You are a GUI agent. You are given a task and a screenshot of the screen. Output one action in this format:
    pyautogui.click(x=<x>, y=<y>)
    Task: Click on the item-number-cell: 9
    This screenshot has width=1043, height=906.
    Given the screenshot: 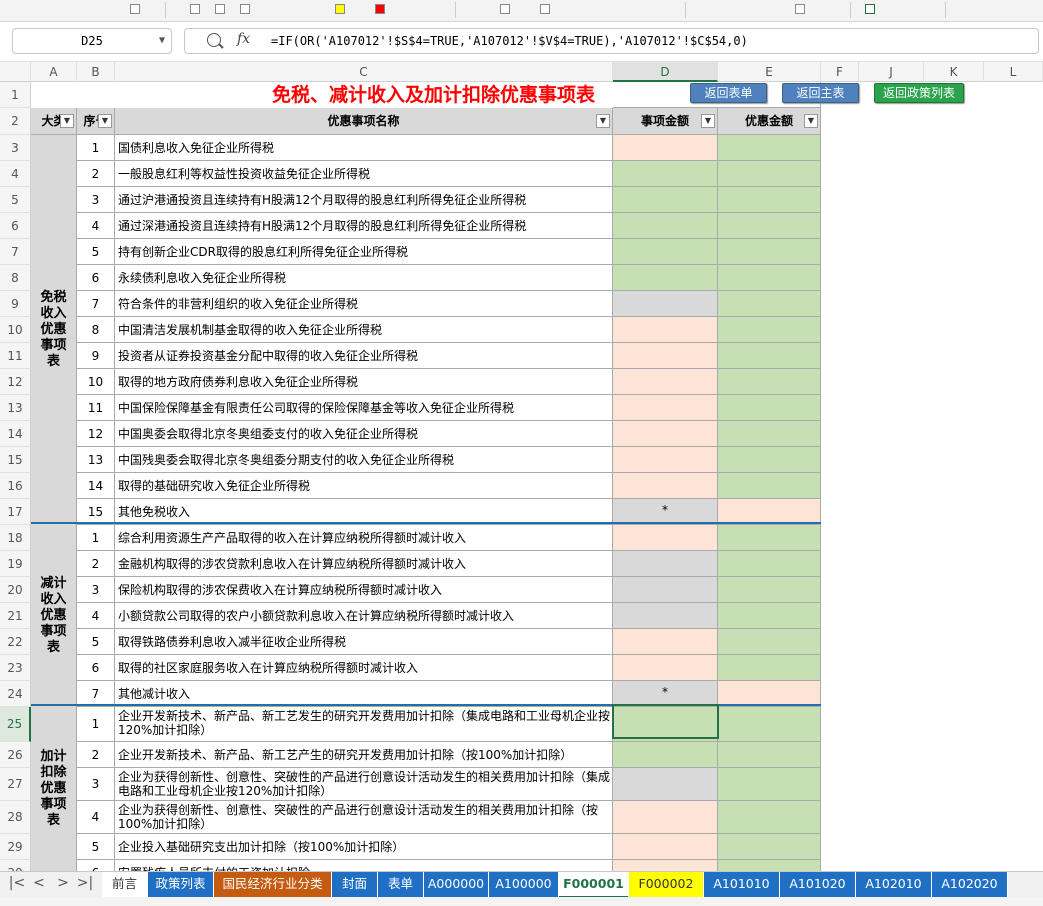 What is the action you would take?
    pyautogui.click(x=96, y=356)
    